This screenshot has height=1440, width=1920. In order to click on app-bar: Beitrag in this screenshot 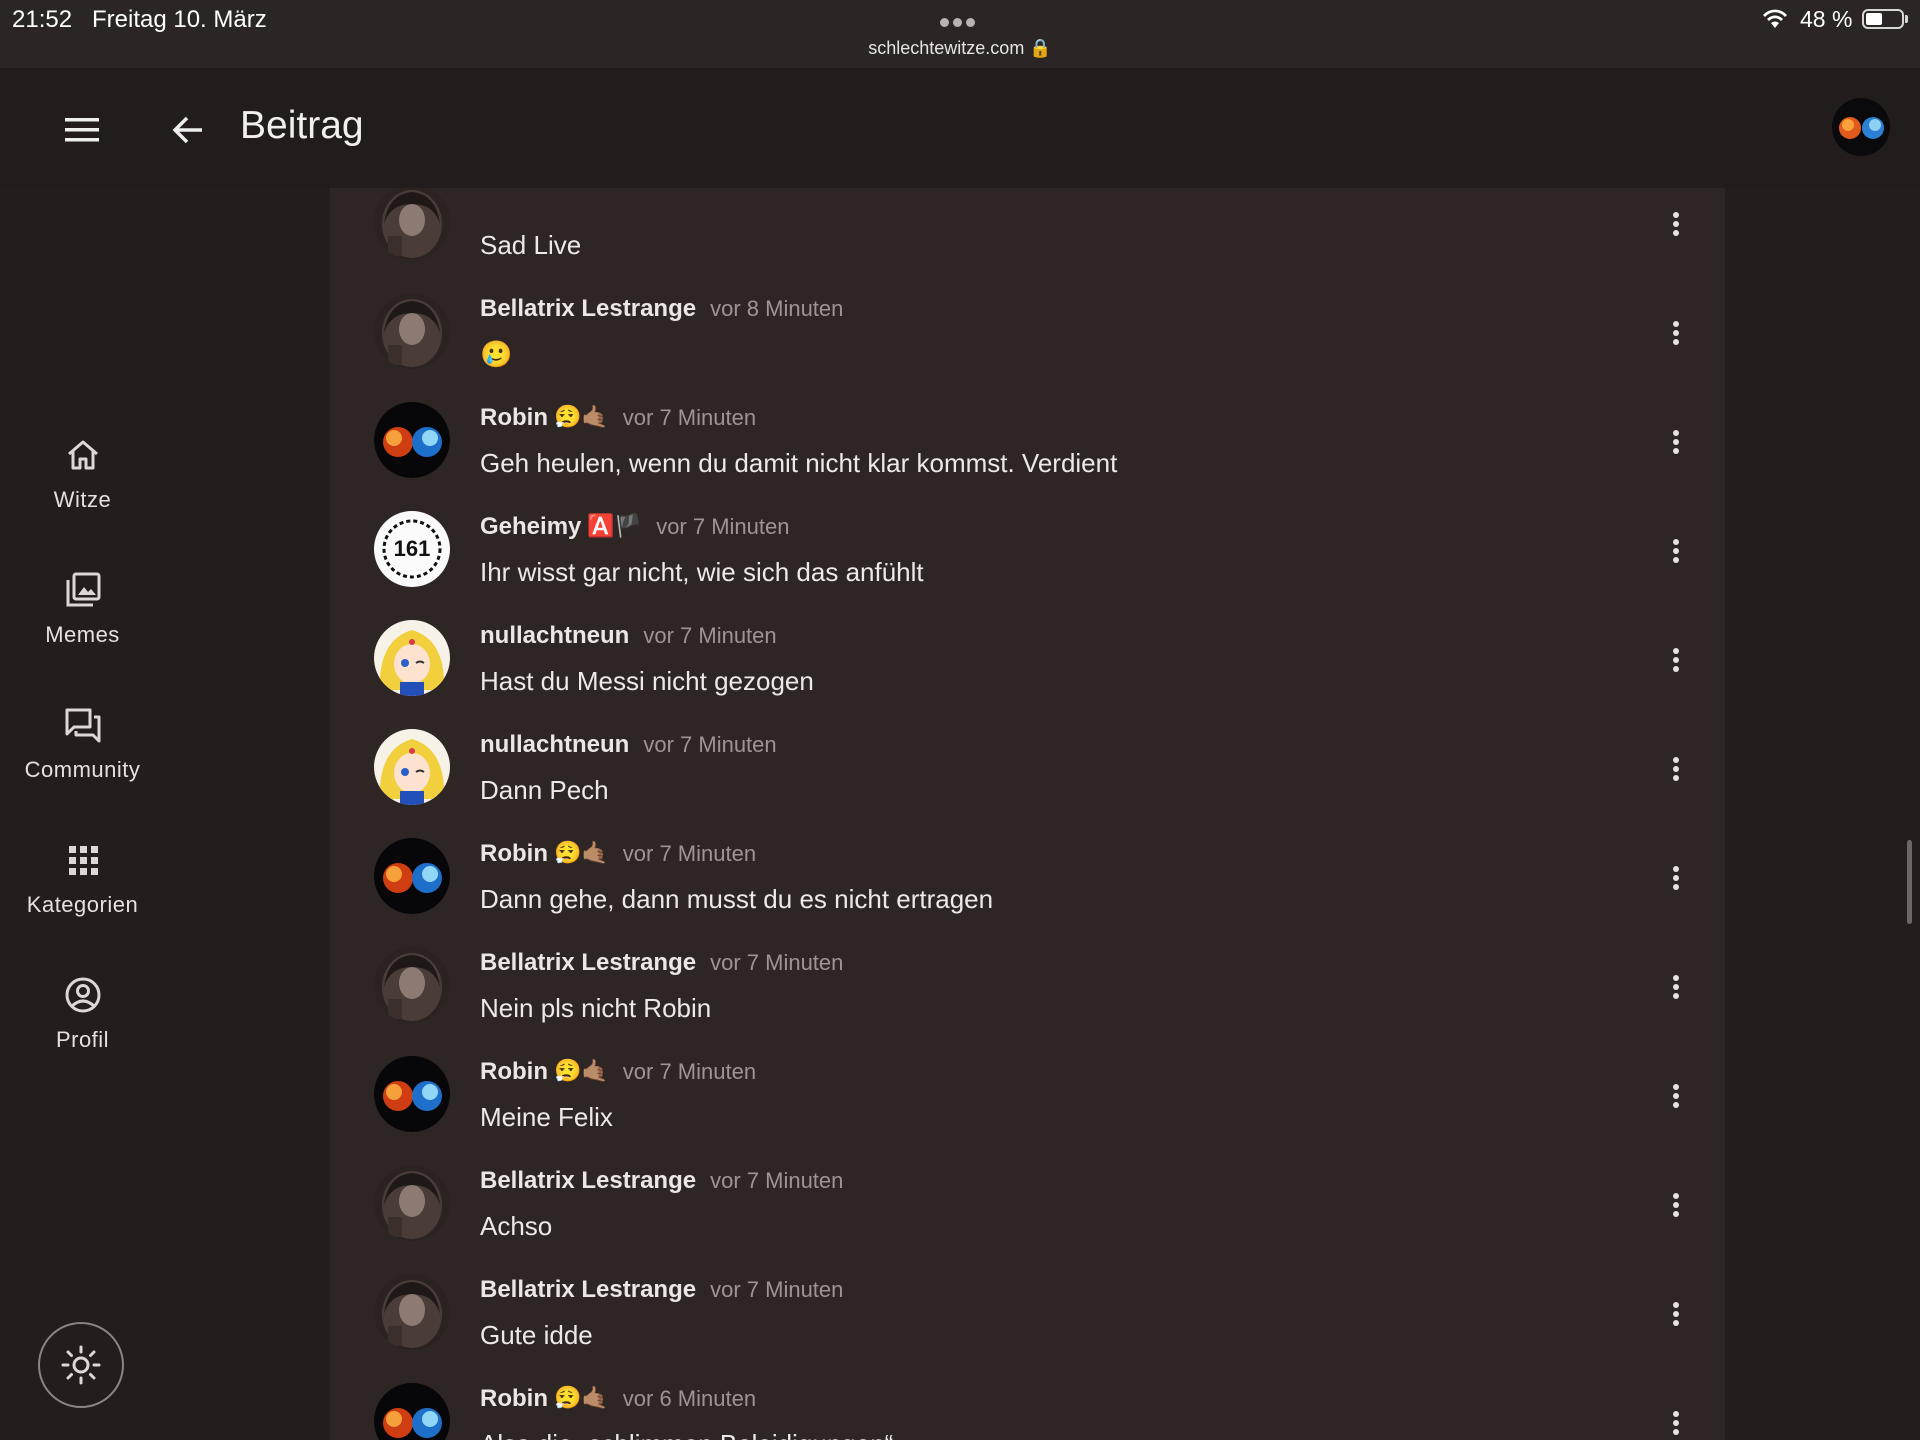, I will do `click(960, 128)`.